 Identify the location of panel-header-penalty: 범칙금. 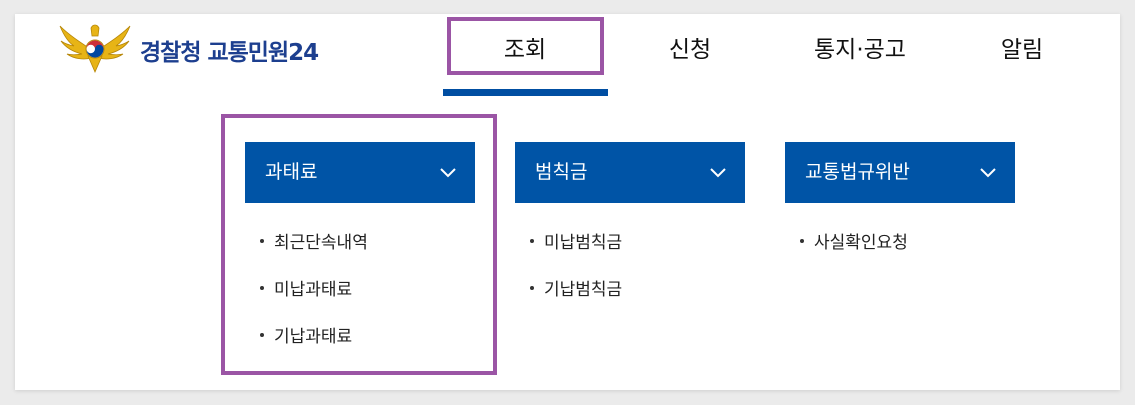
(630, 172).